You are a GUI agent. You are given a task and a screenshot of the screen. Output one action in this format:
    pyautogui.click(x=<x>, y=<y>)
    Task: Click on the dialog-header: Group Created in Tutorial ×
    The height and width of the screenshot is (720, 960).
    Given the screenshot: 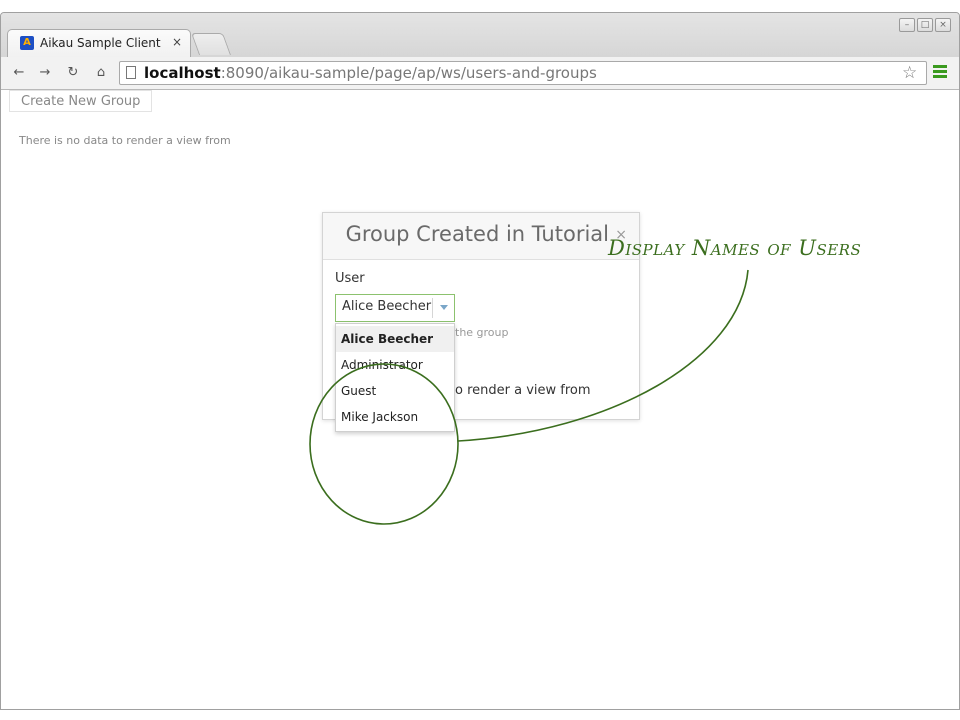 What is the action you would take?
    pyautogui.click(x=481, y=236)
    